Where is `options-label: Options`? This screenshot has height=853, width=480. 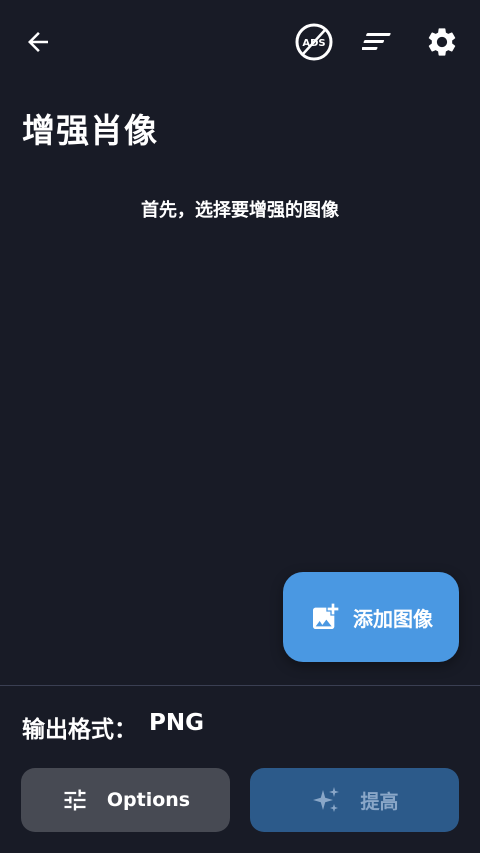 options-label: Options is located at coordinates (148, 800).